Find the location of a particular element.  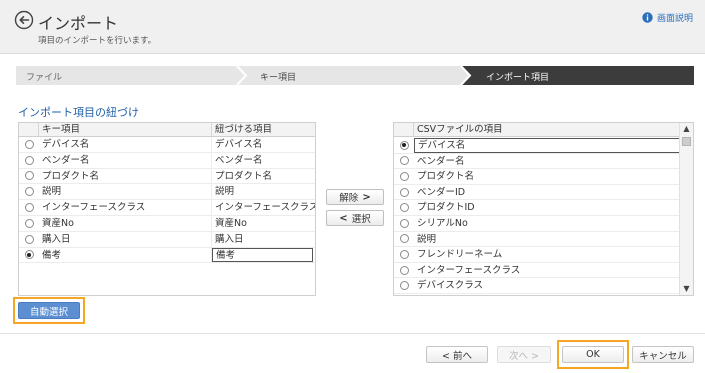

step-file: ファイル is located at coordinates (44, 78).